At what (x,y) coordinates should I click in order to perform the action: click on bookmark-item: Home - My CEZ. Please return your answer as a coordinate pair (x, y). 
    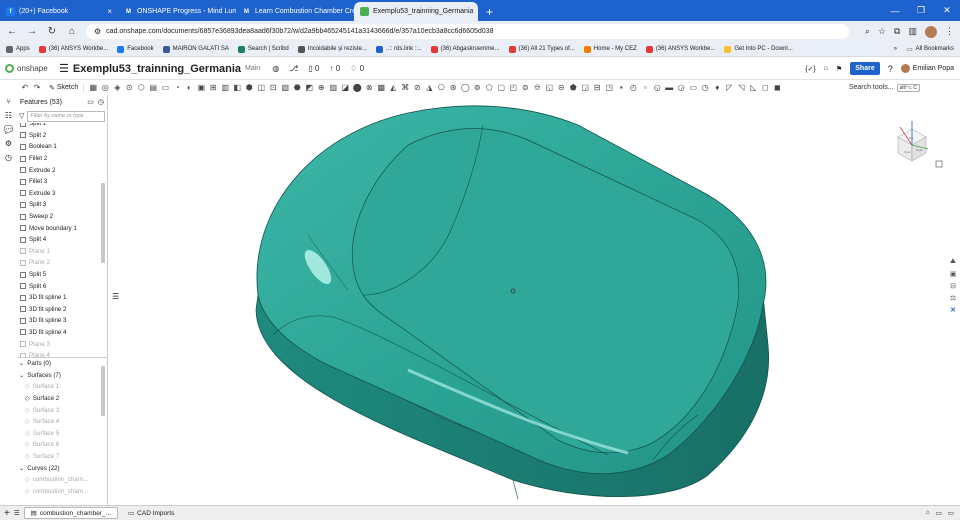
    Looking at the image, I should click on (610, 49).